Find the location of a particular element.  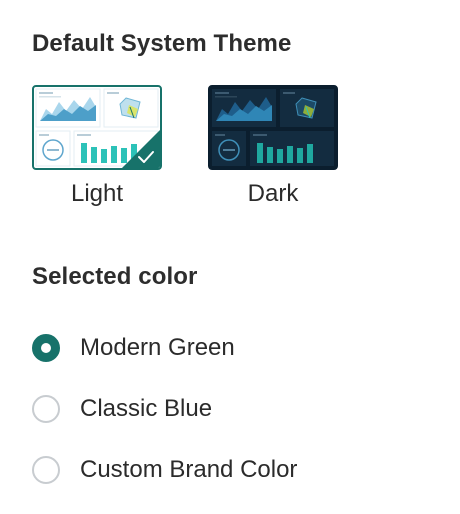

color-option-label: Custom Brand Color is located at coordinates (189, 469).